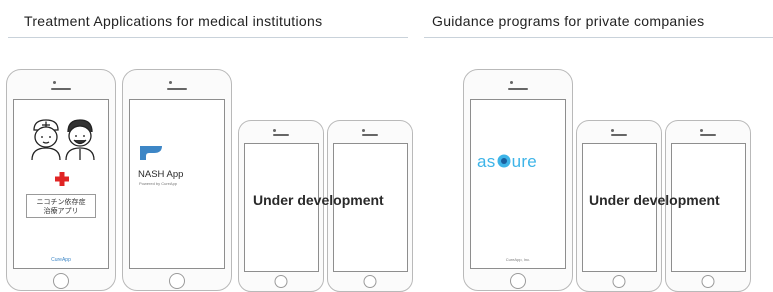 The height and width of the screenshot is (292, 773). What do you see at coordinates (208, 37) in the screenshot?
I see `medical-section-divider` at bounding box center [208, 37].